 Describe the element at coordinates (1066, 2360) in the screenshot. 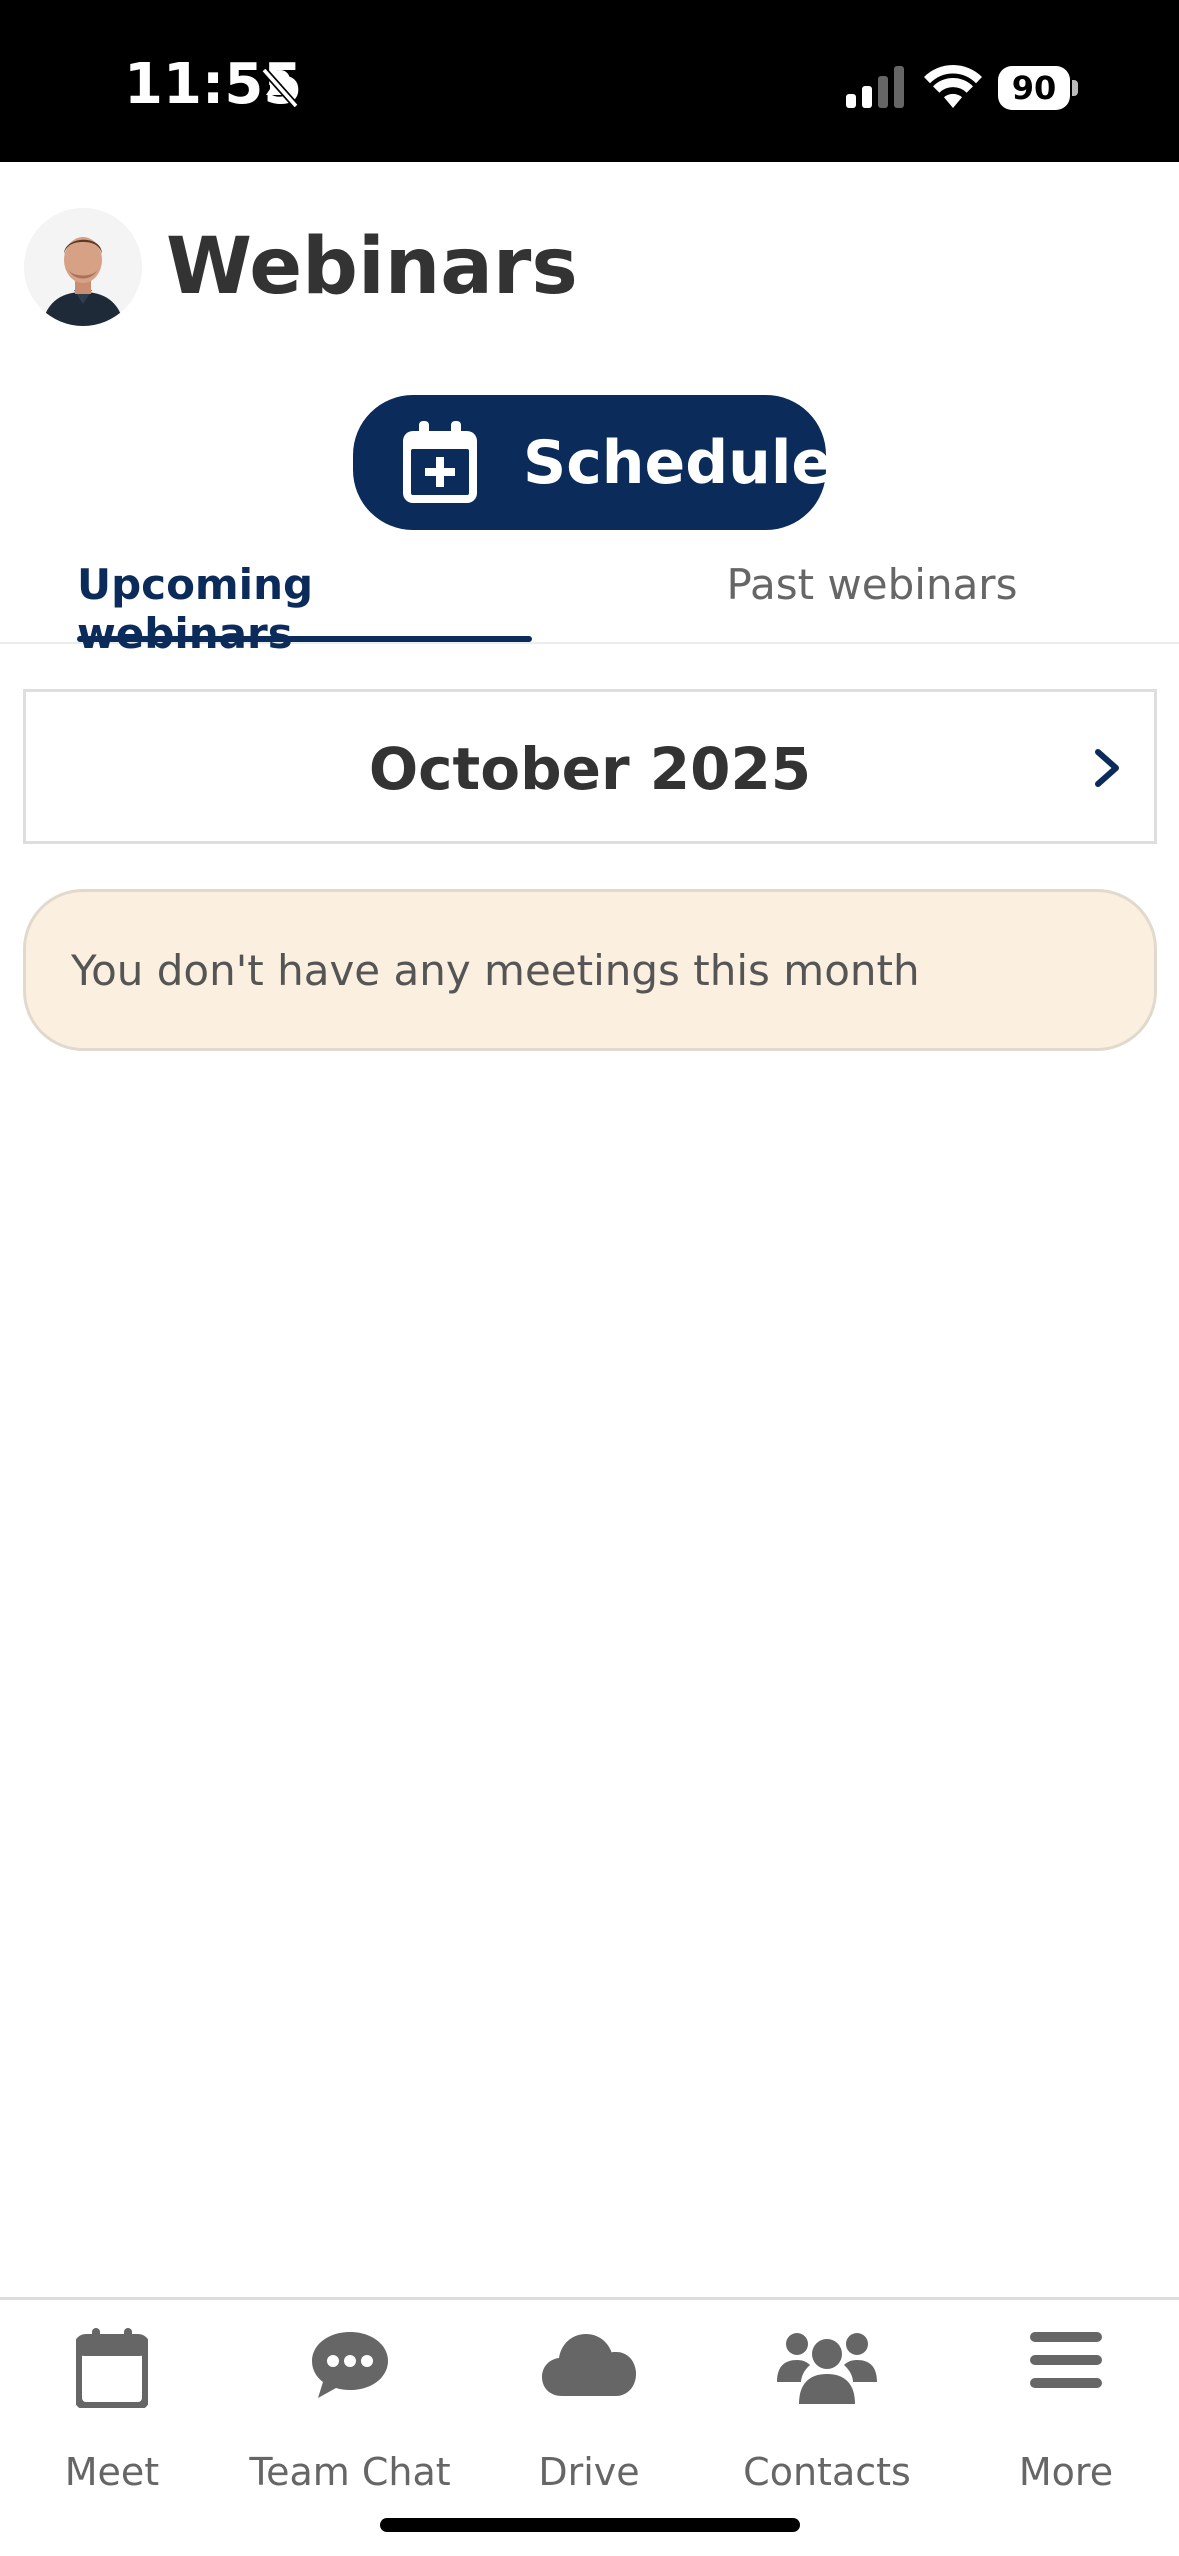

I see `menu-icon` at that location.